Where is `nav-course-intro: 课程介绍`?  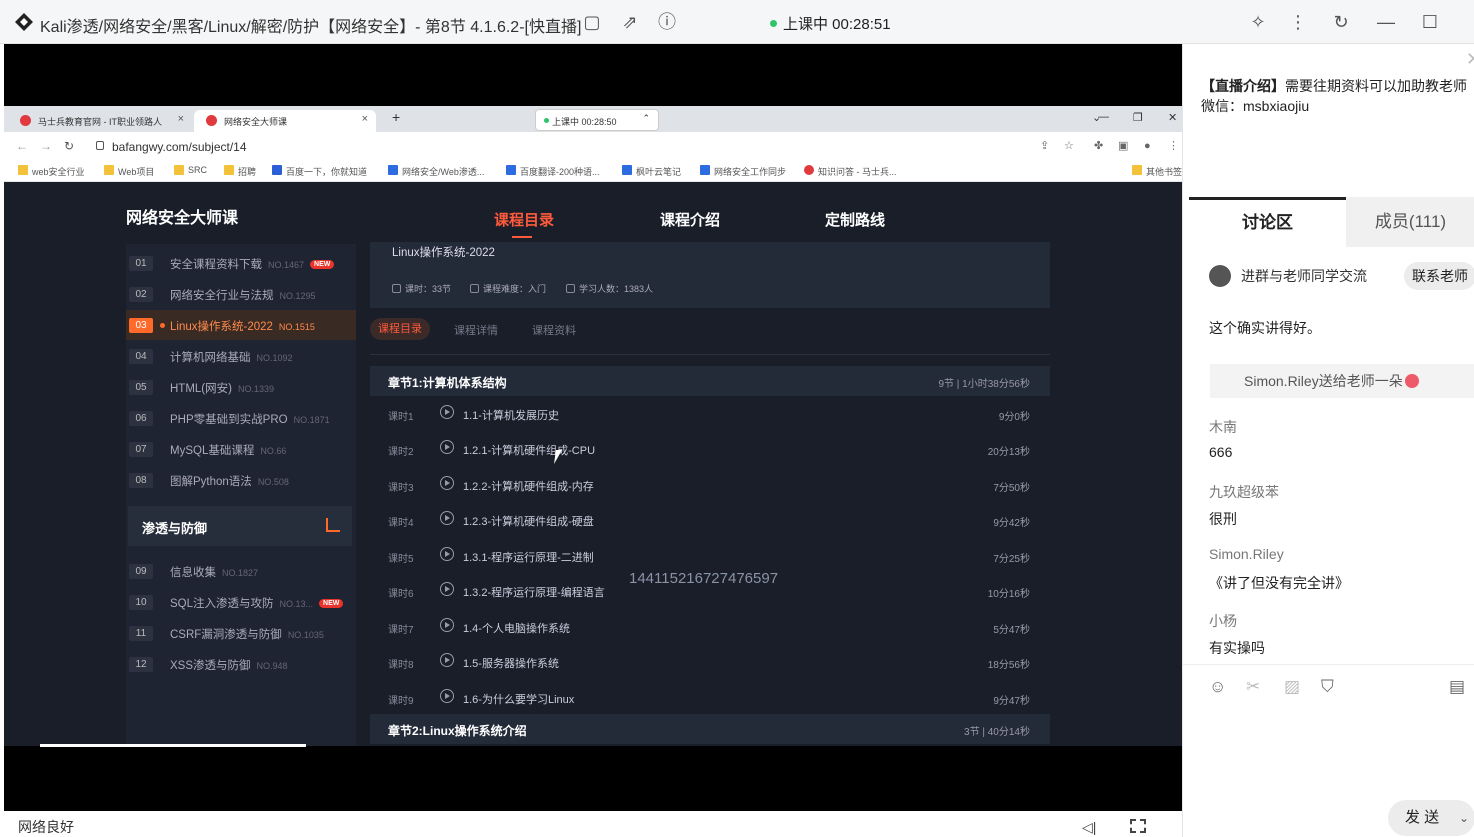 nav-course-intro: 课程介绍 is located at coordinates (690, 219).